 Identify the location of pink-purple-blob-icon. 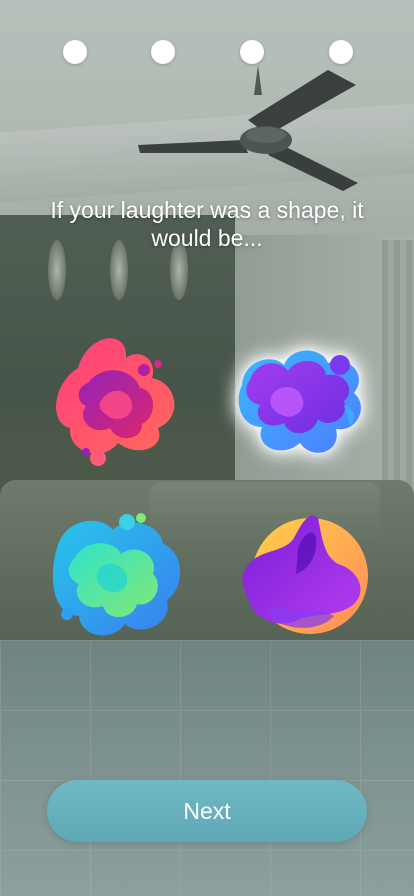
(115, 402).